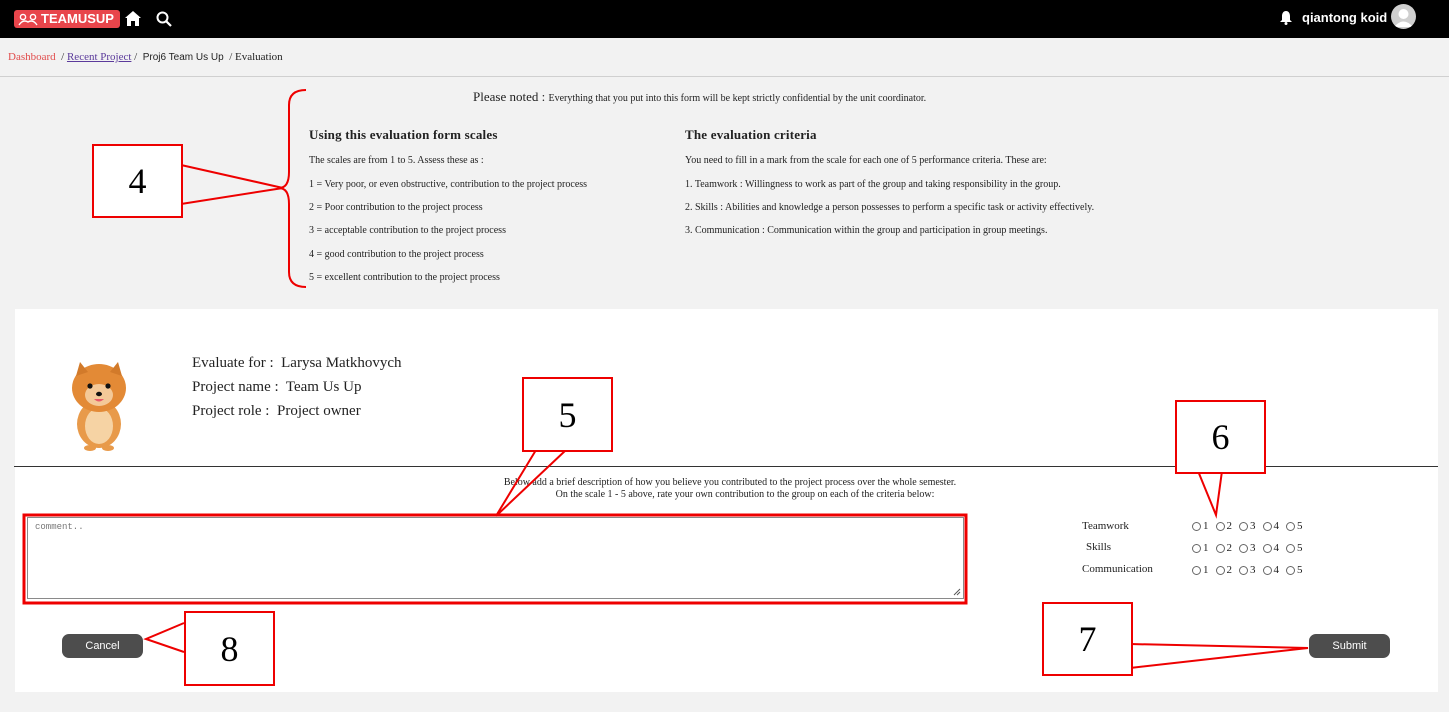  What do you see at coordinates (231, 411) in the screenshot?
I see `project-role-label: Project role :` at bounding box center [231, 411].